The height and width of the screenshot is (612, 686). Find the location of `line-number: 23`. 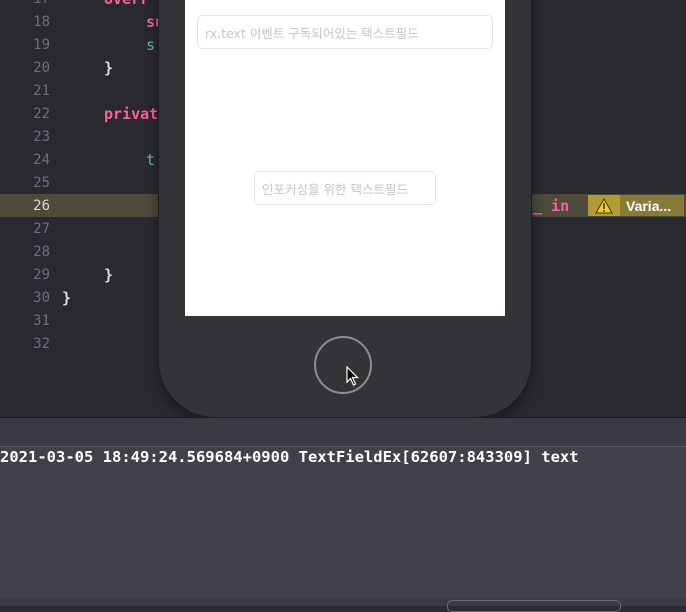

line-number: 23 is located at coordinates (41, 137).